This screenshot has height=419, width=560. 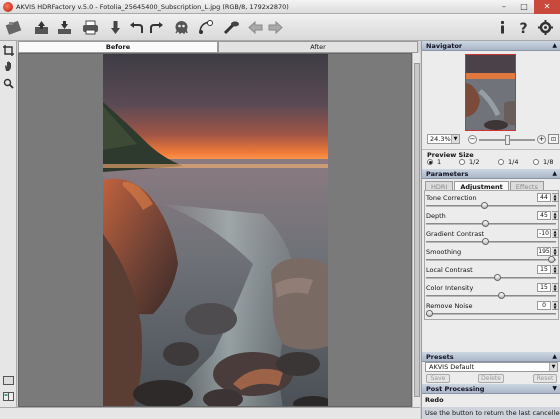 What do you see at coordinates (8, 396) in the screenshot?
I see `compare-icon` at bounding box center [8, 396].